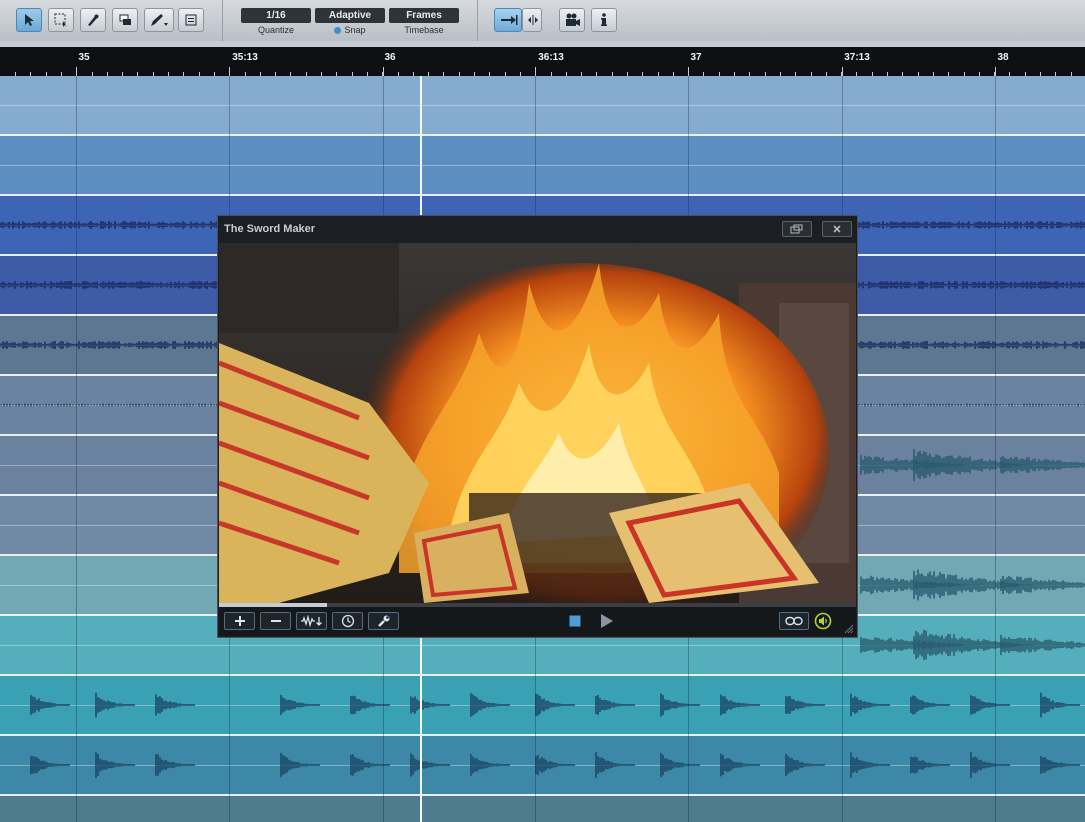 The width and height of the screenshot is (1085, 822). What do you see at coordinates (338, 30) in the screenshot?
I see `snap-indicator-icon` at bounding box center [338, 30].